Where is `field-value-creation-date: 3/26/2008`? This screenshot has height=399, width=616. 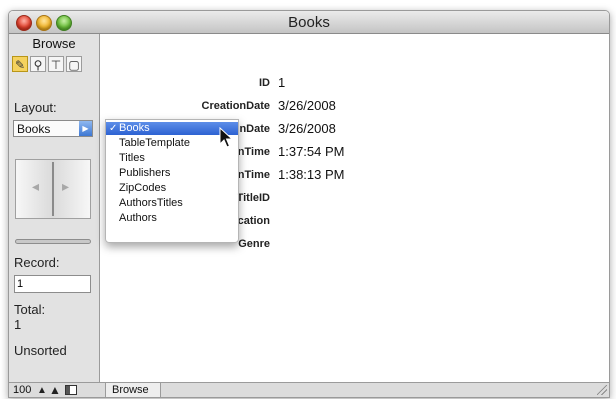 field-value-creation-date: 3/26/2008 is located at coordinates (307, 105).